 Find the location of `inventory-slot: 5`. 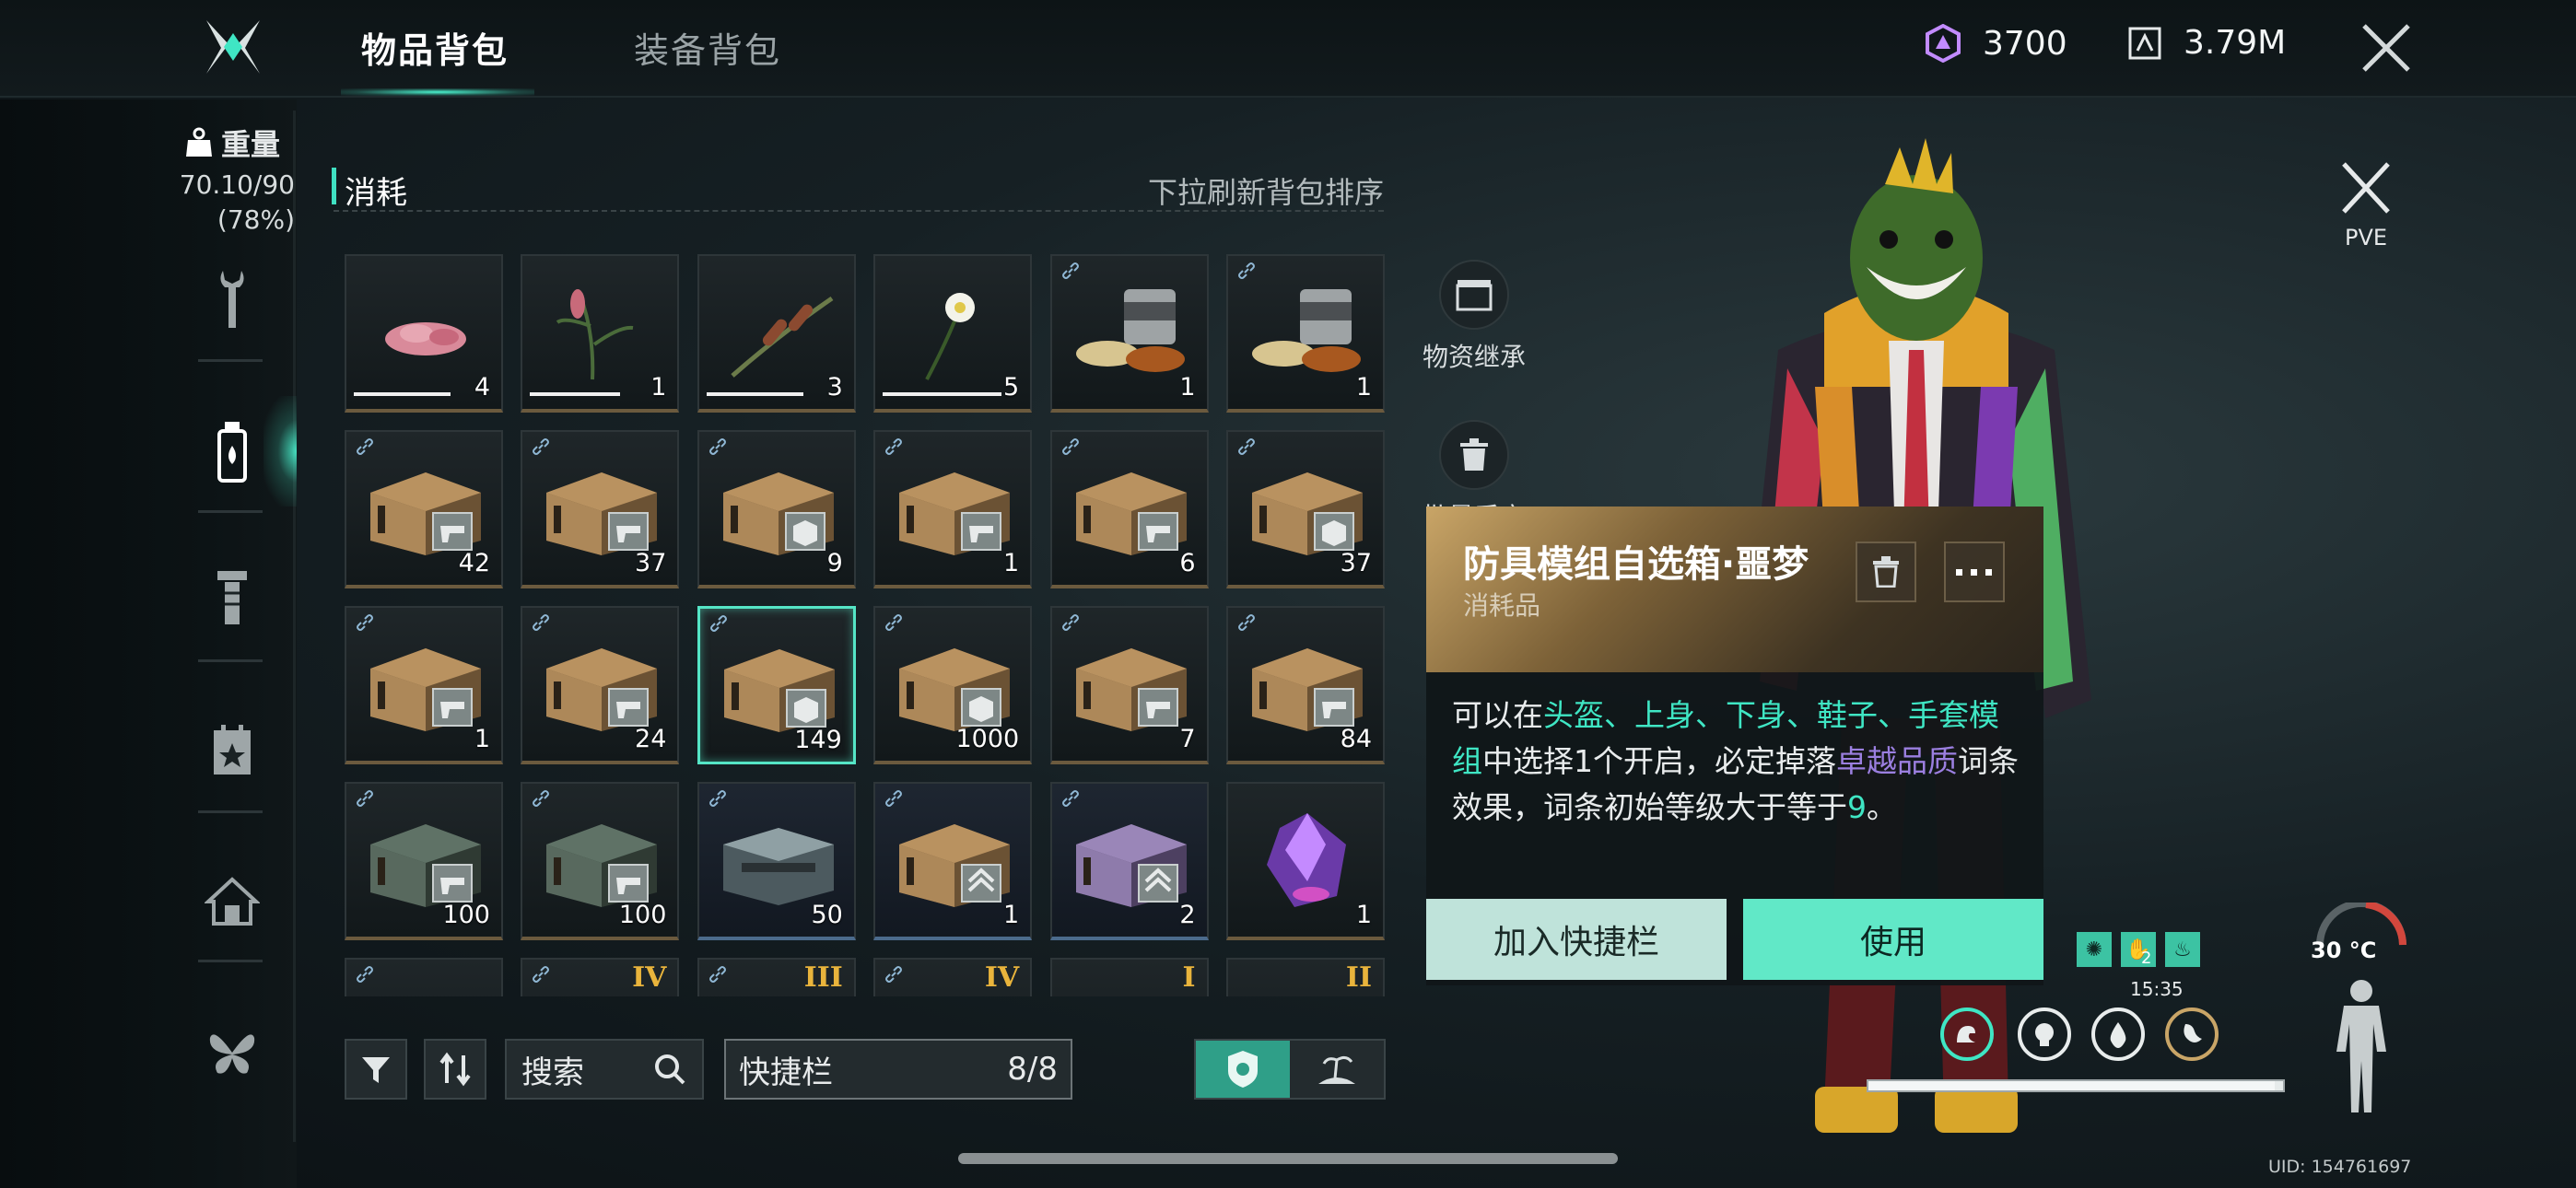

inventory-slot: 5 is located at coordinates (953, 333).